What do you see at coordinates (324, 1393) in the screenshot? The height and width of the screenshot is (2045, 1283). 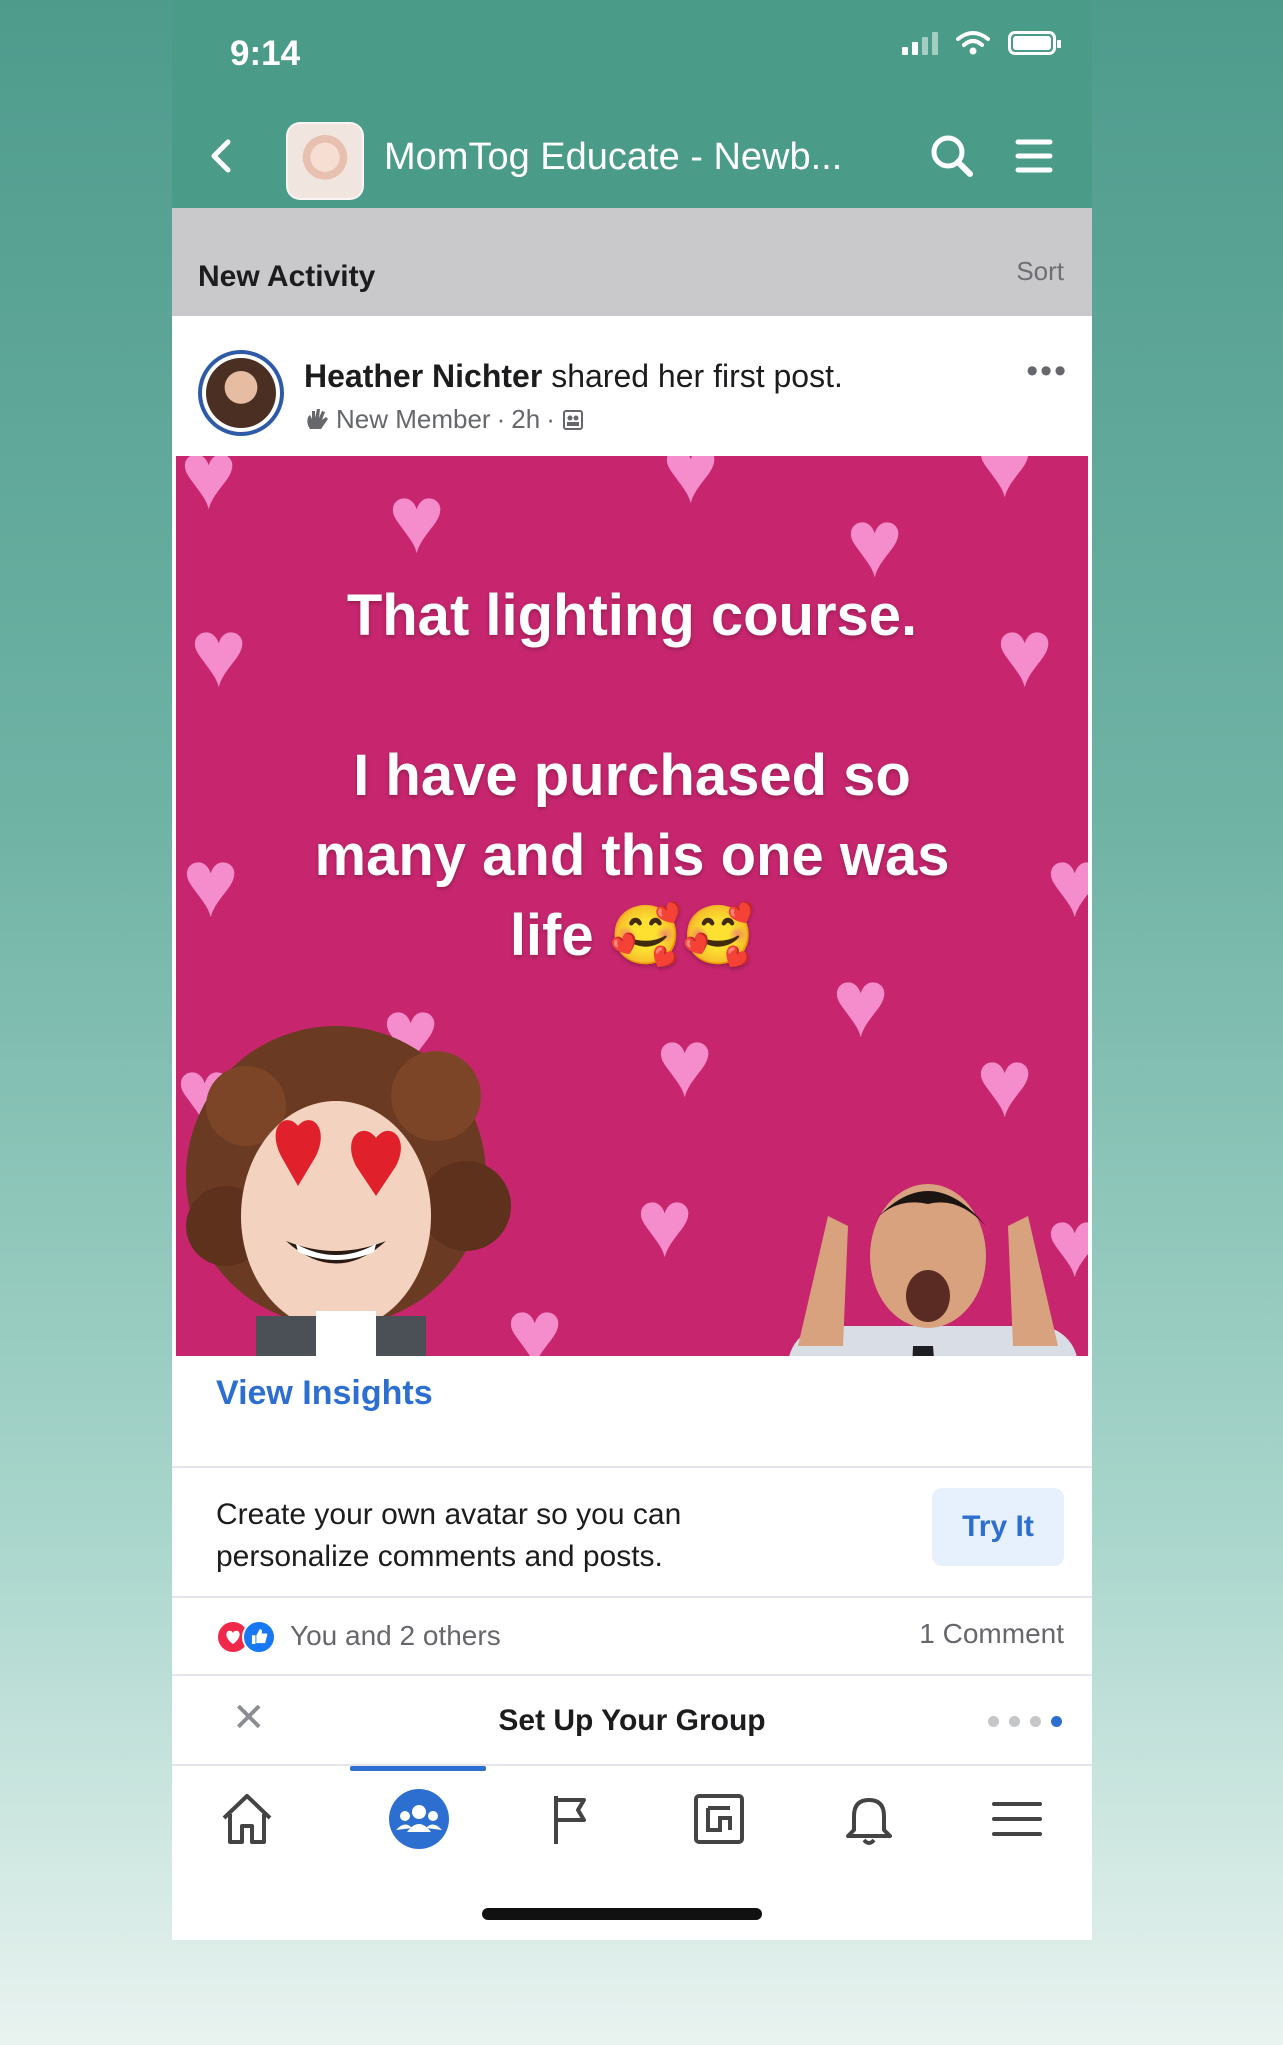 I see `view-insights-link: View Insights` at bounding box center [324, 1393].